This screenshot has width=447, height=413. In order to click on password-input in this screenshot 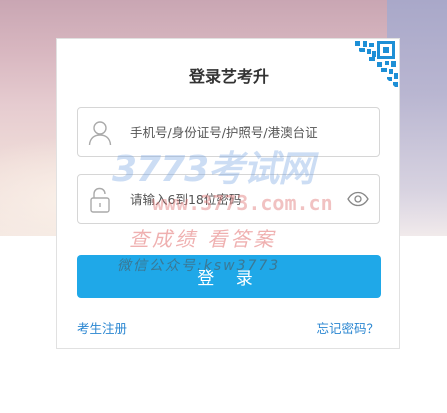, I will do `click(240, 199)`.